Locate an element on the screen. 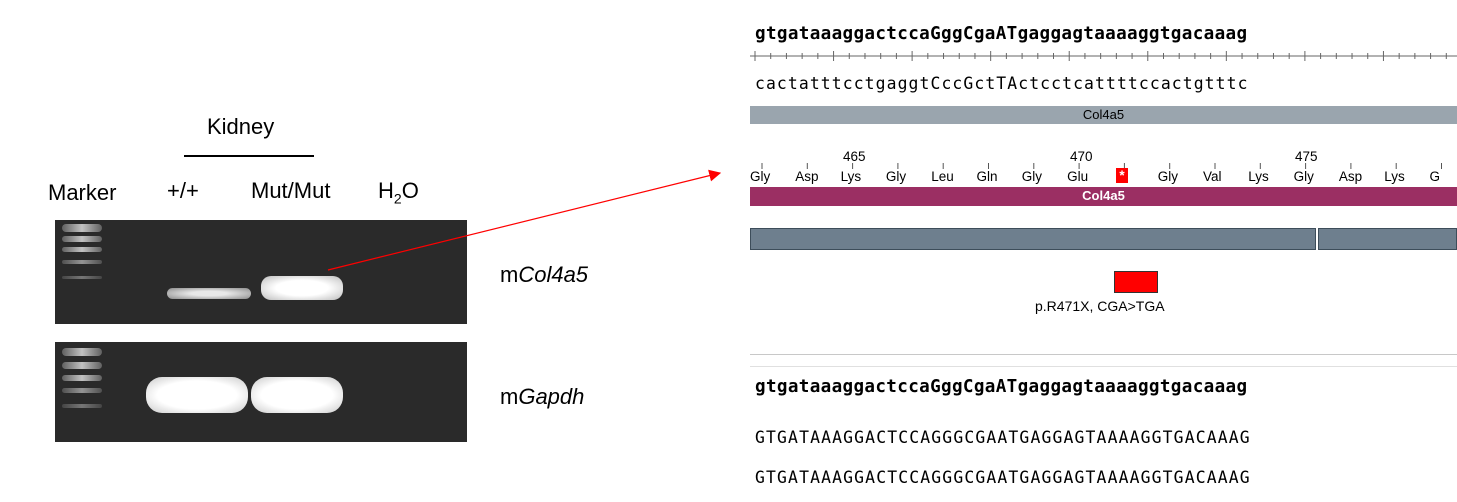  mutation-label: p.R471X, CGA>TGA is located at coordinates (1100, 306).